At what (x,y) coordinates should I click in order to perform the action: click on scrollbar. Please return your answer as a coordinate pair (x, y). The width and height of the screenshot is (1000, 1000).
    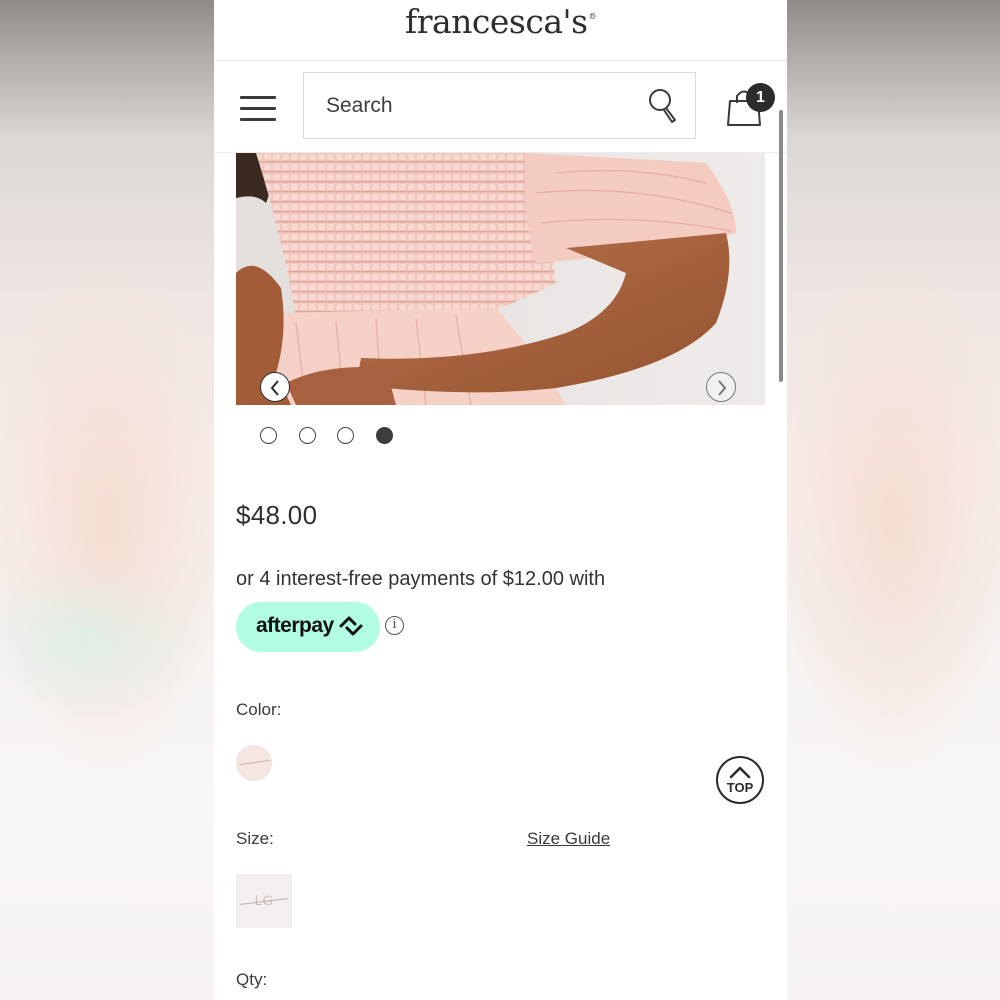
    Looking at the image, I should click on (781, 246).